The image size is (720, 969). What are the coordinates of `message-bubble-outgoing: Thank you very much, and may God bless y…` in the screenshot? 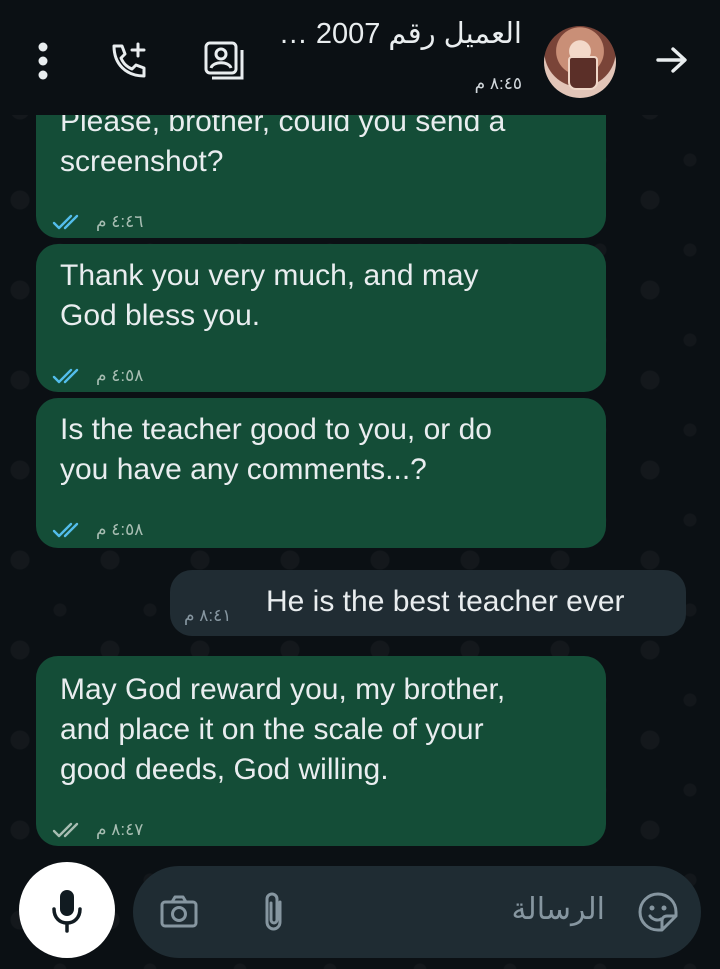 It's located at (321, 318).